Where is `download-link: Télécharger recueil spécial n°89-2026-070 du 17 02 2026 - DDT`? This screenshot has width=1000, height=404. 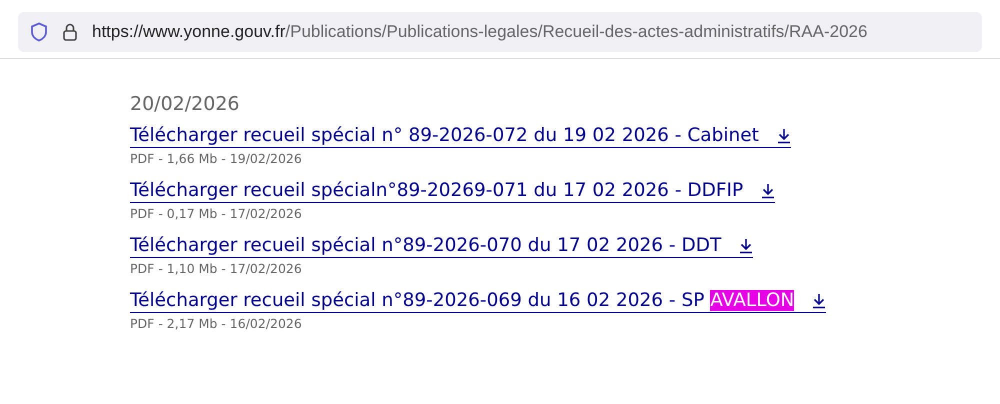
download-link: Télécharger recueil spécial n°89-2026-070 du 17 02 2026 - DDT is located at coordinates (442, 246).